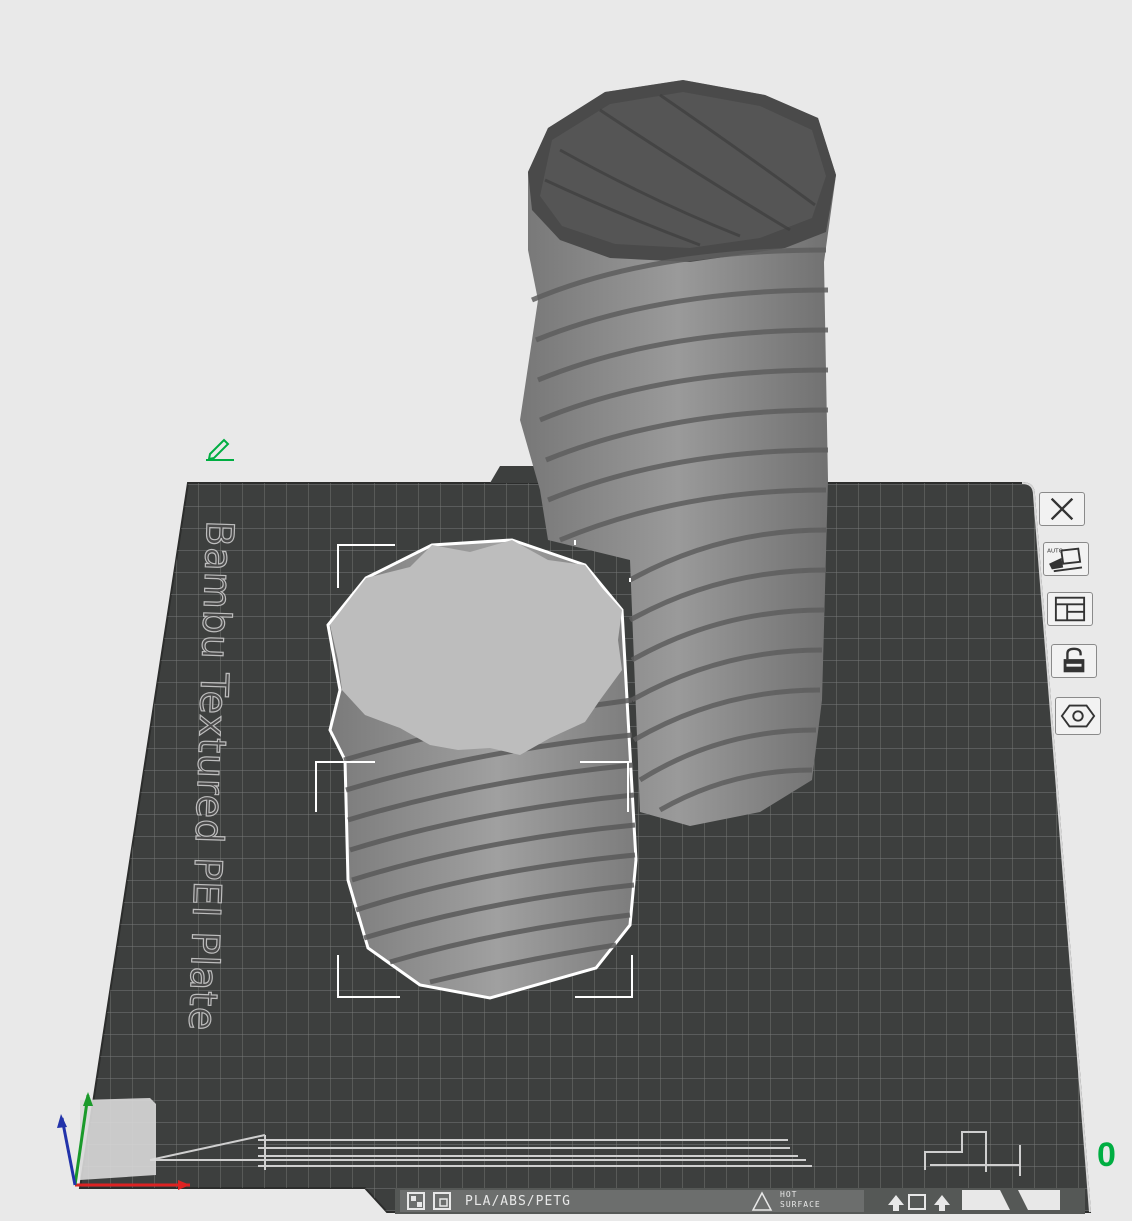  I want to click on edit-plate-name-icon, so click(220, 449).